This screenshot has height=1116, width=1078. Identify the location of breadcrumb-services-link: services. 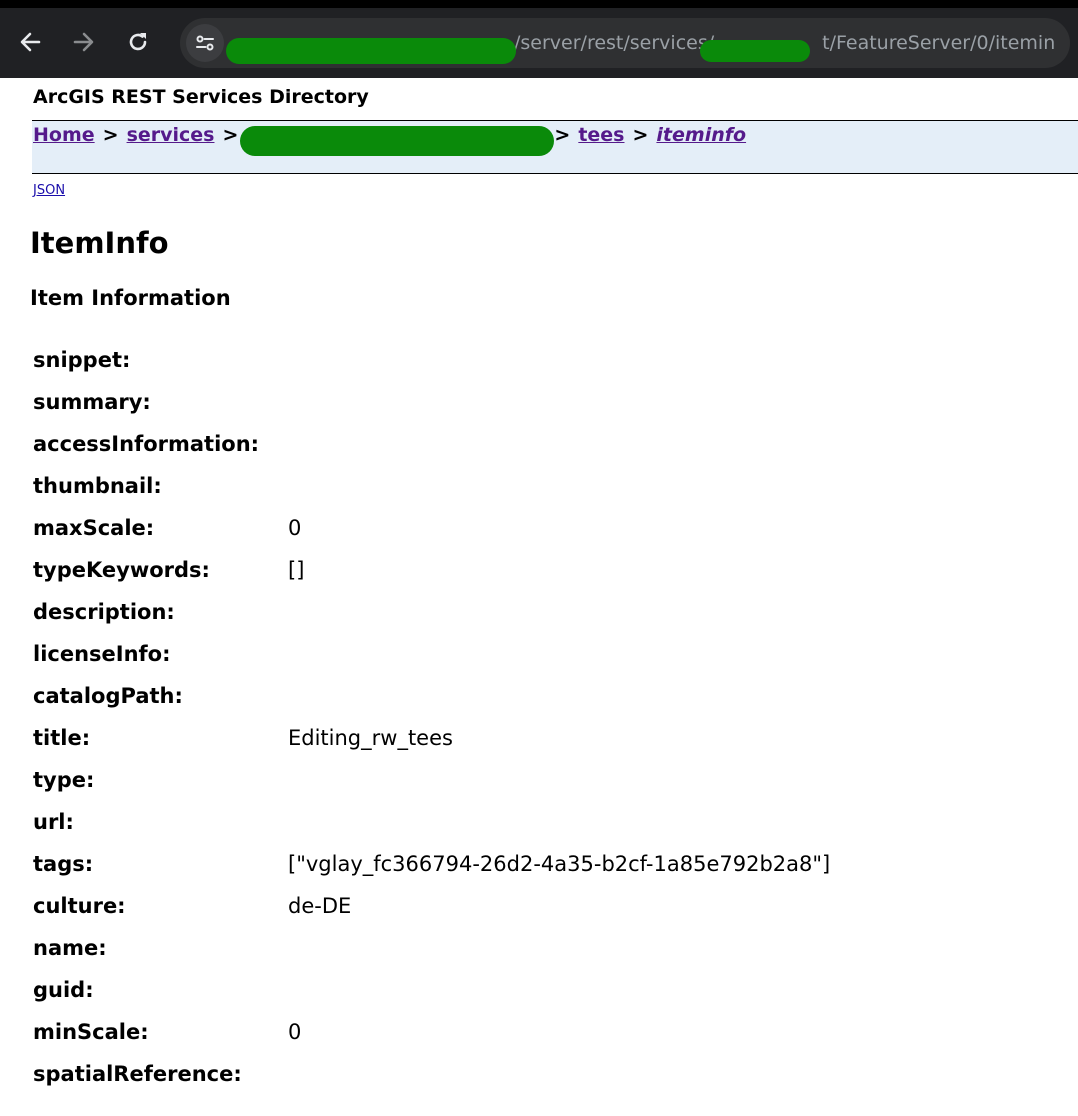
(171, 135).